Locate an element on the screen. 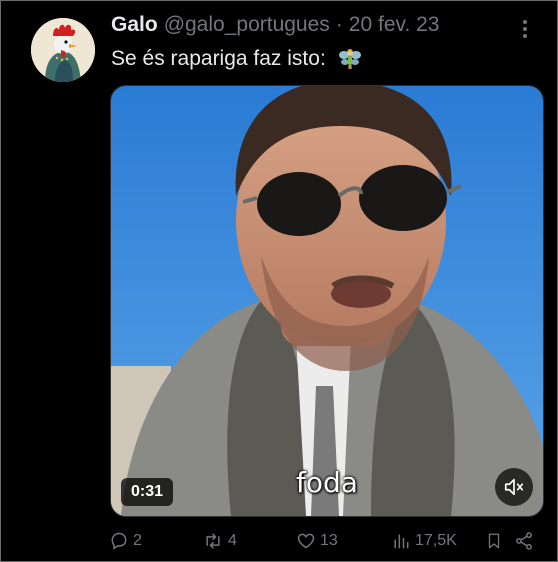  more-vertical-icon is located at coordinates (525, 29).